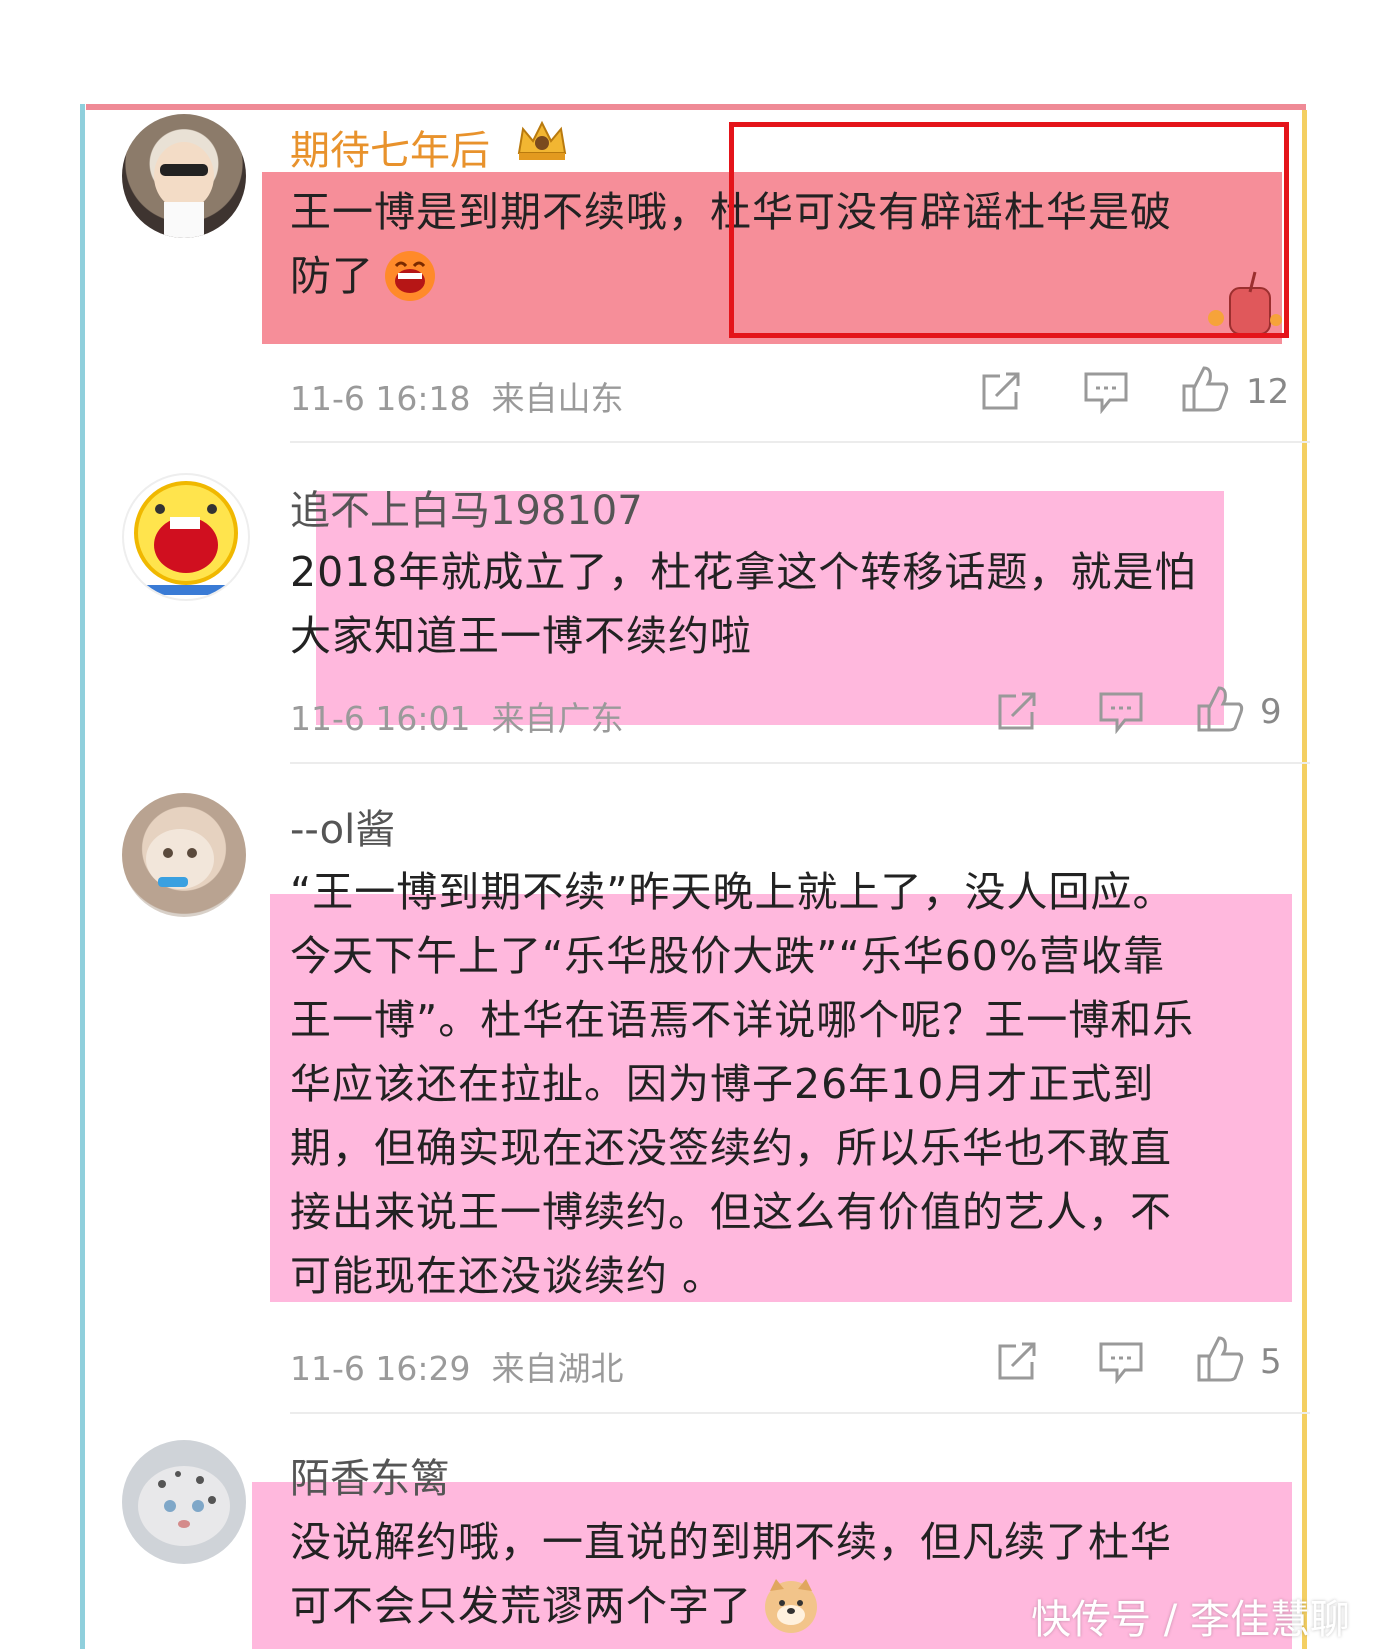  Describe the element at coordinates (370, 1475) in the screenshot. I see `comment-username: 陌香东篱` at that location.